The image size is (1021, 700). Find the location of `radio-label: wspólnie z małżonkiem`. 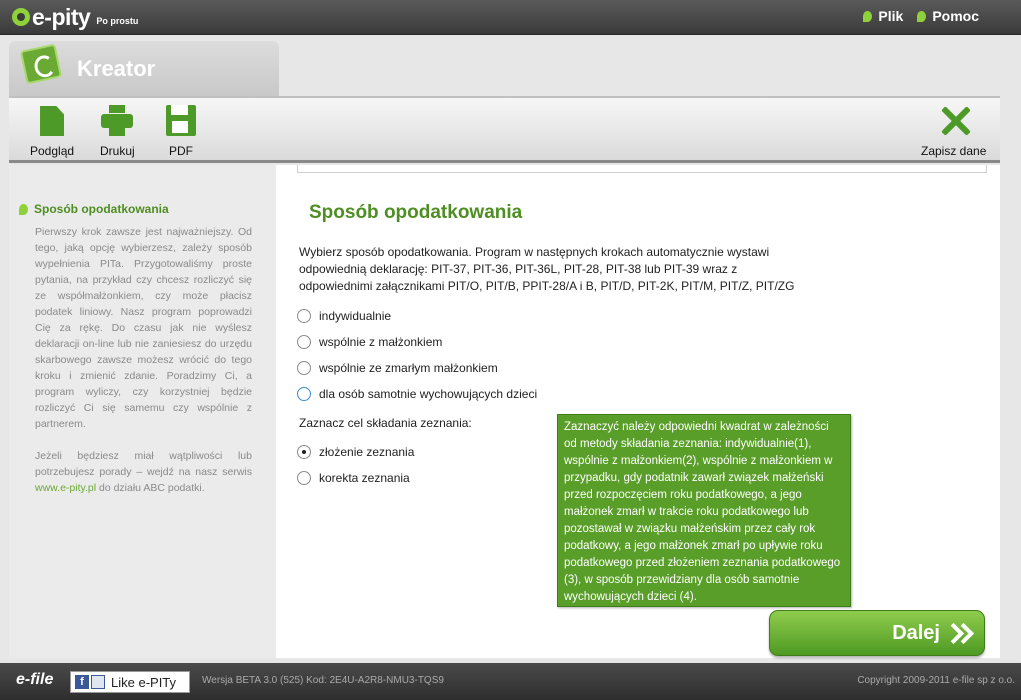

radio-label: wspólnie z małżonkiem is located at coordinates (381, 342).